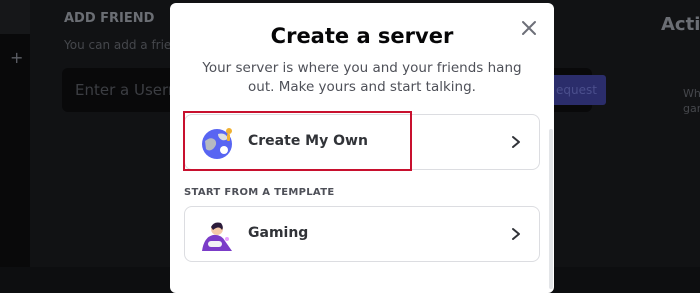  I want to click on active-now-subtext-line: Wh, so click(691, 93).